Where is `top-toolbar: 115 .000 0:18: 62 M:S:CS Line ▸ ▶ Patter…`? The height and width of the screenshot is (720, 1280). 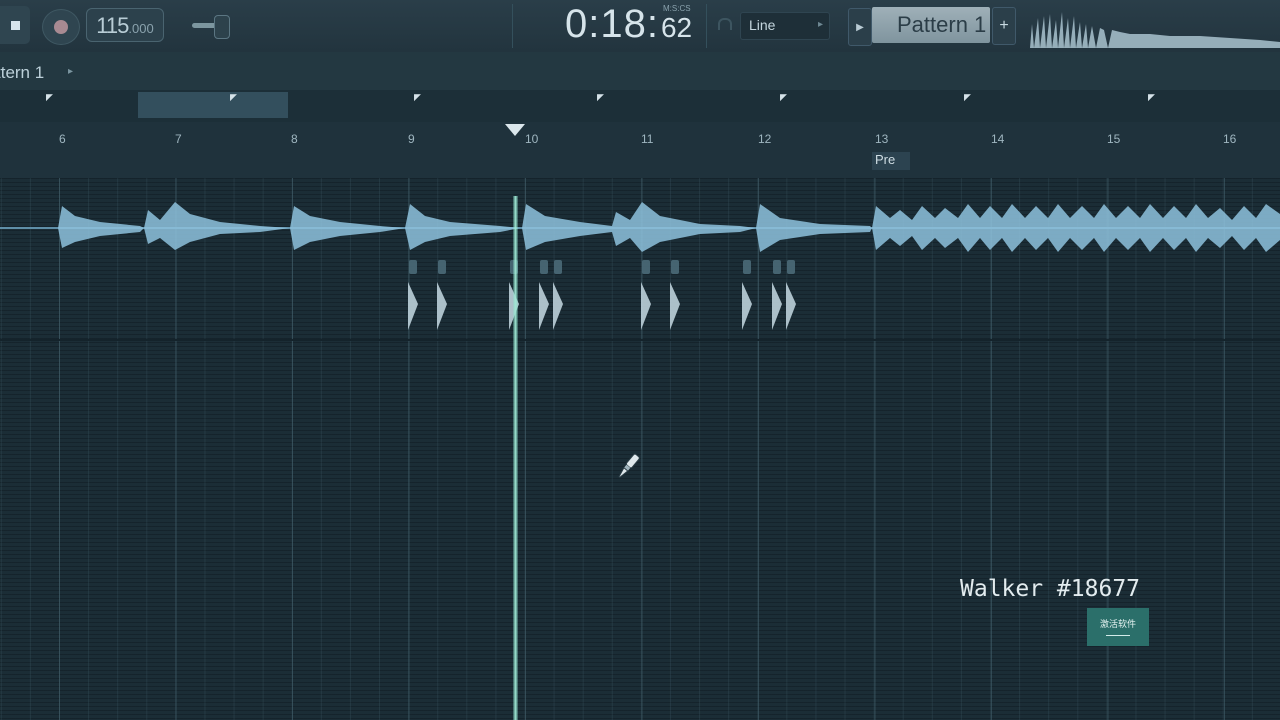 top-toolbar: 115 .000 0:18: 62 M:S:CS Line ▸ ▶ Patter… is located at coordinates (640, 26).